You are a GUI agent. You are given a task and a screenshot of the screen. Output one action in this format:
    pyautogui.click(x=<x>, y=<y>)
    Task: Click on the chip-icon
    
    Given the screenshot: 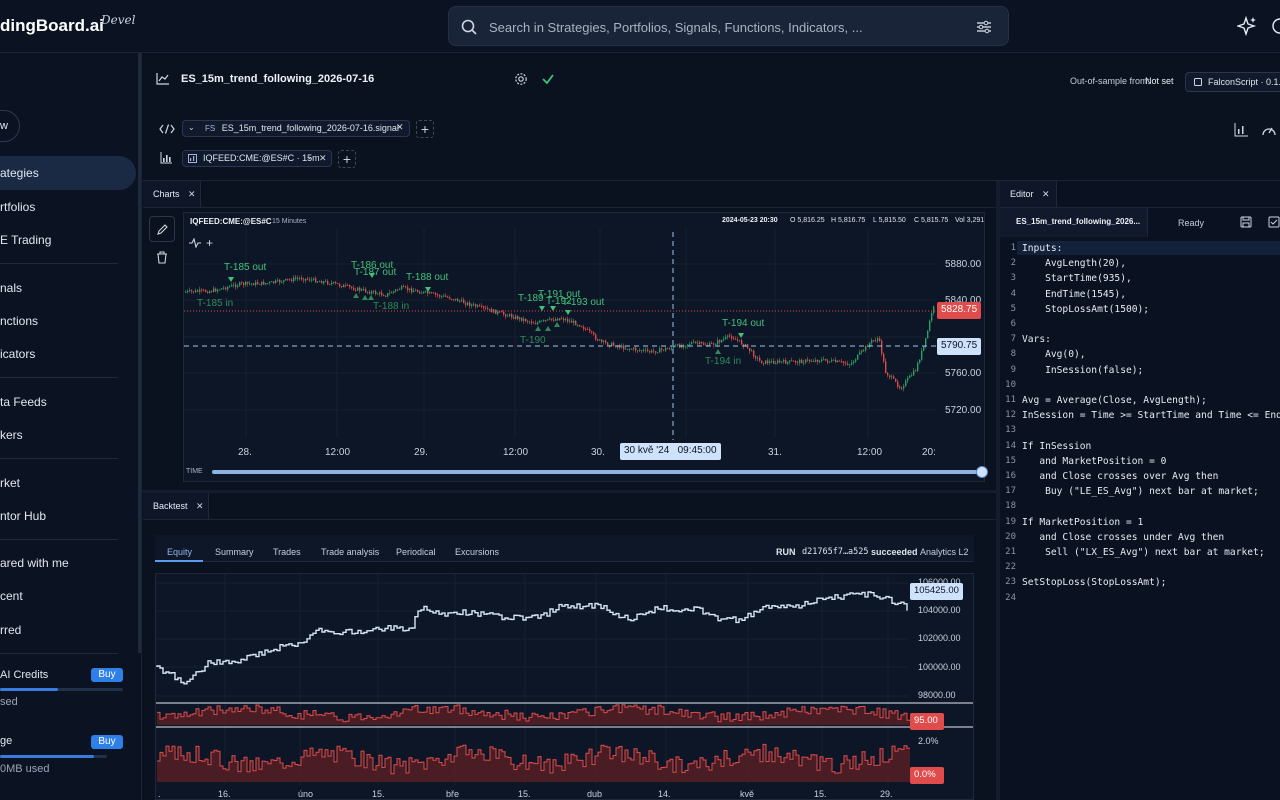 What is the action you would take?
    pyautogui.click(x=1198, y=82)
    